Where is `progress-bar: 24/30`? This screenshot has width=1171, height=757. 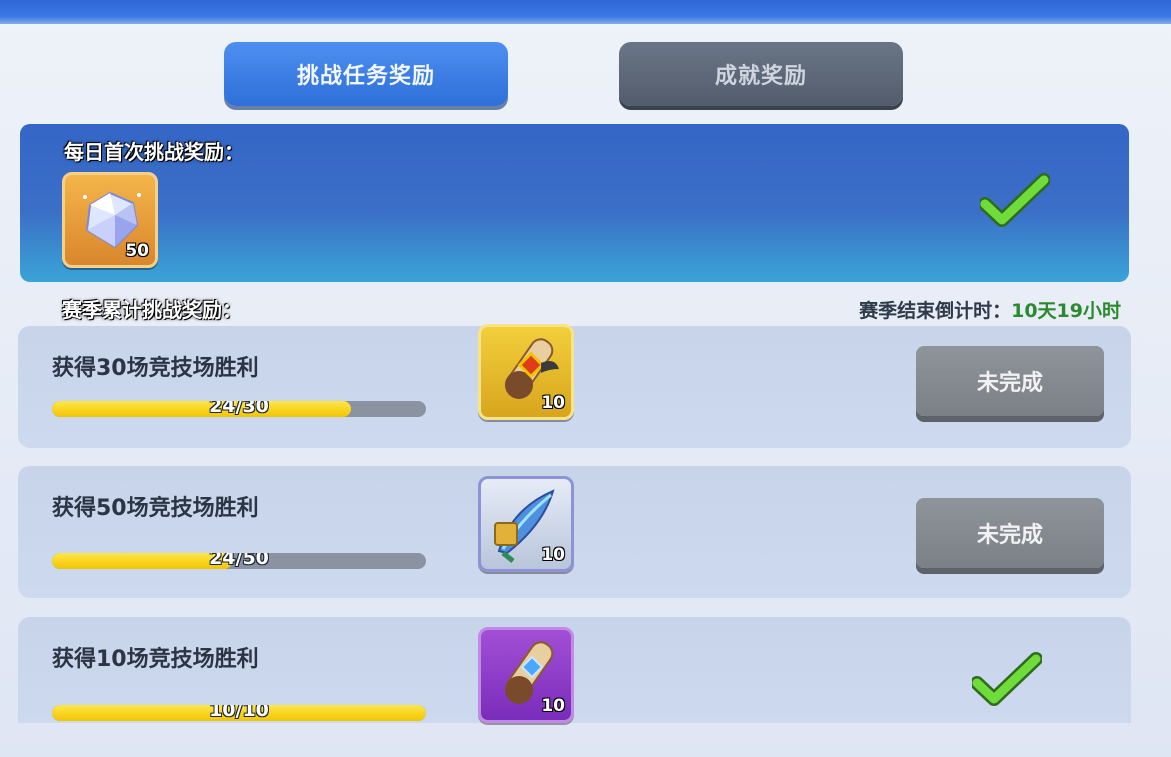 progress-bar: 24/30 is located at coordinates (239, 409).